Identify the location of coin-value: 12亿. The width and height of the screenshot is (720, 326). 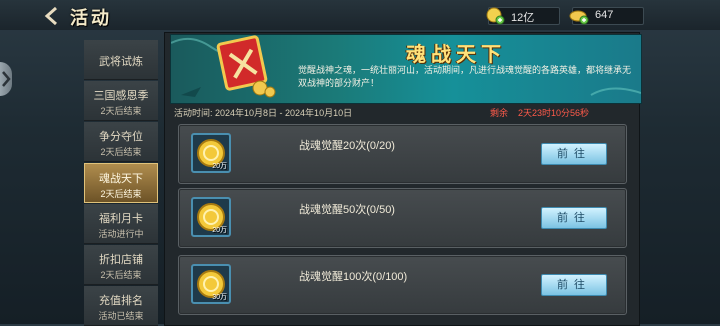
(523, 18).